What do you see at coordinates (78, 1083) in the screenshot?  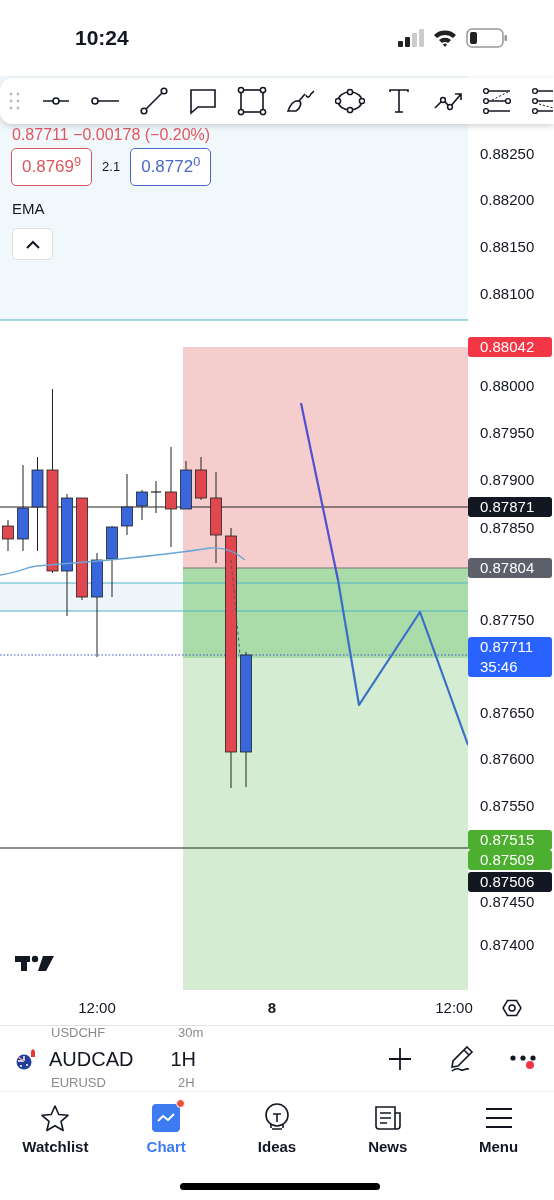 I see `symbol-option: EURUSD` at bounding box center [78, 1083].